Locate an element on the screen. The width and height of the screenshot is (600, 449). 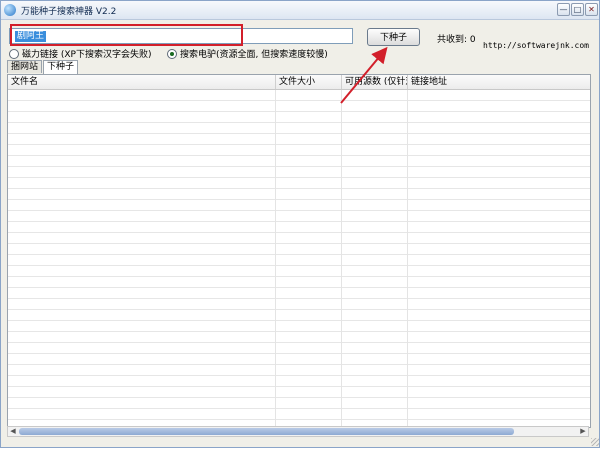
annotation-arrow is located at coordinates (364, 75).